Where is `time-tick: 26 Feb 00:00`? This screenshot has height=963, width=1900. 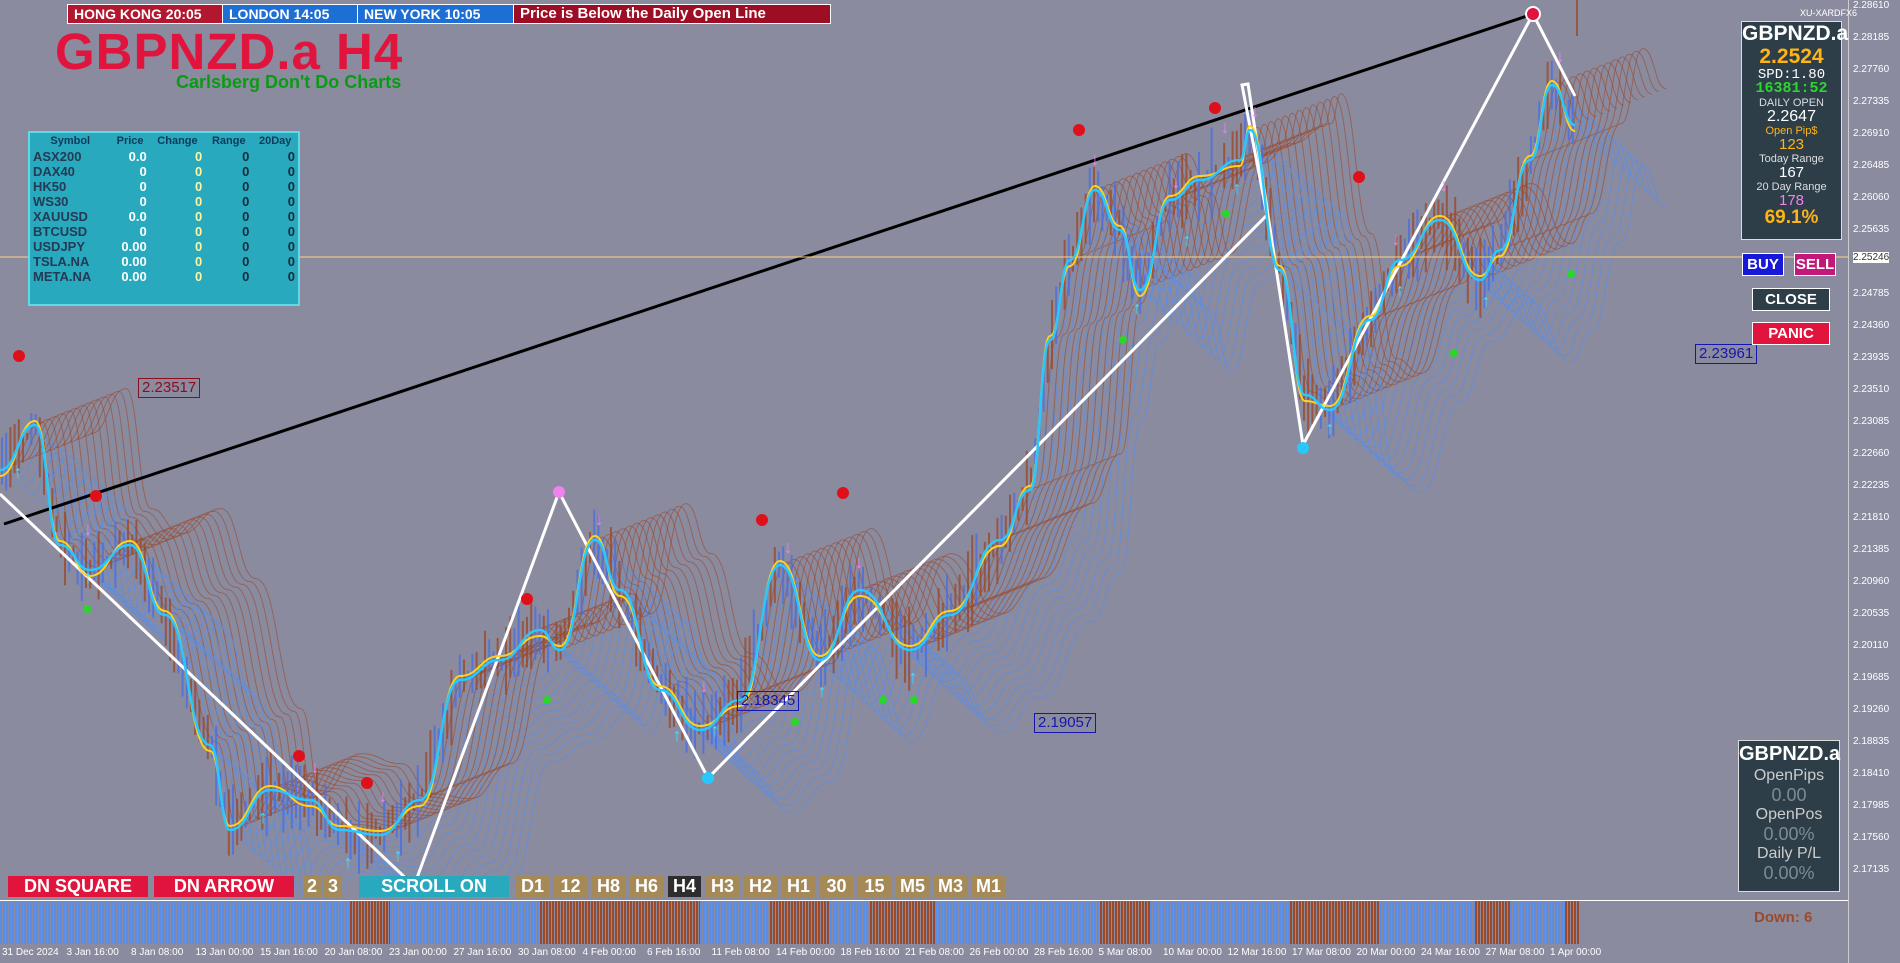
time-tick: 26 Feb 00:00 is located at coordinates (999, 952).